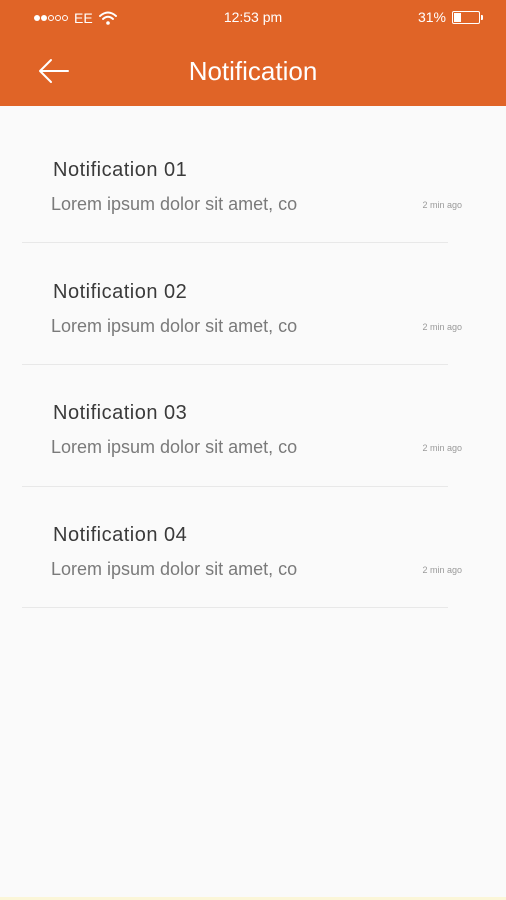 The width and height of the screenshot is (506, 900). Describe the element at coordinates (253, 53) in the screenshot. I see `app-header: EE 12:53 pm 31% Notification` at that location.